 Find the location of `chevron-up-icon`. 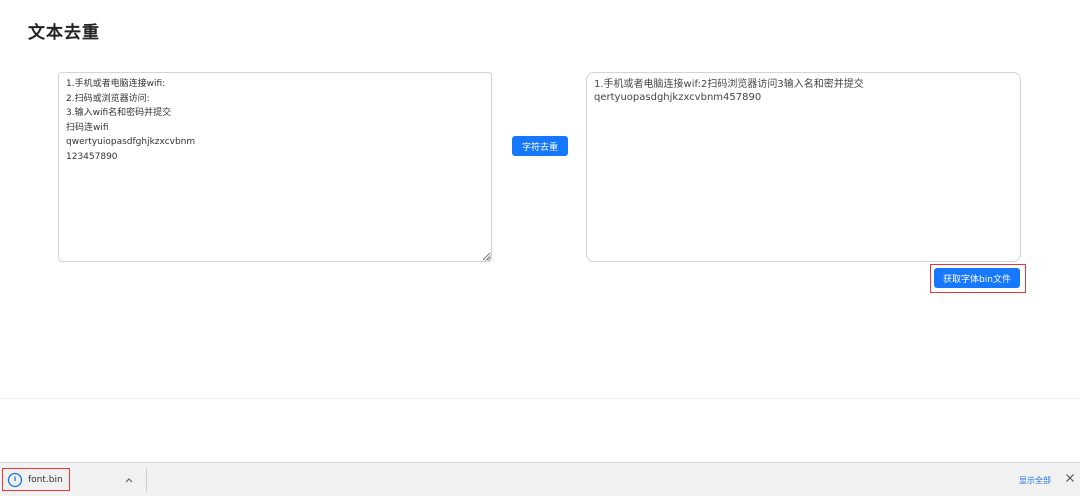

chevron-up-icon is located at coordinates (129, 480).